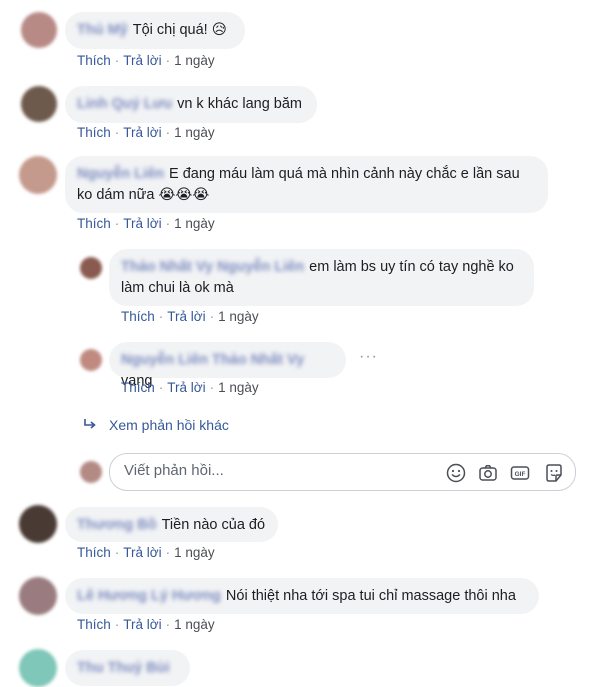 This screenshot has width=600, height=687. I want to click on comment-bubble: Thương Bồ Tiền nào của đó, so click(171, 524).